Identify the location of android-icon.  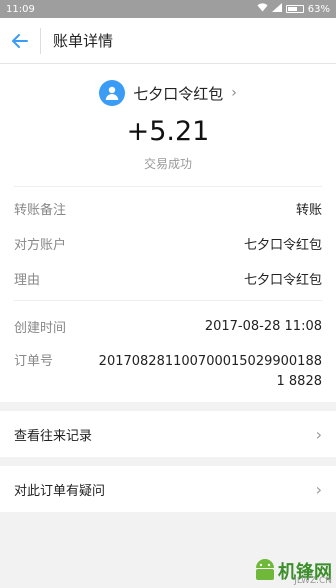
(265, 569).